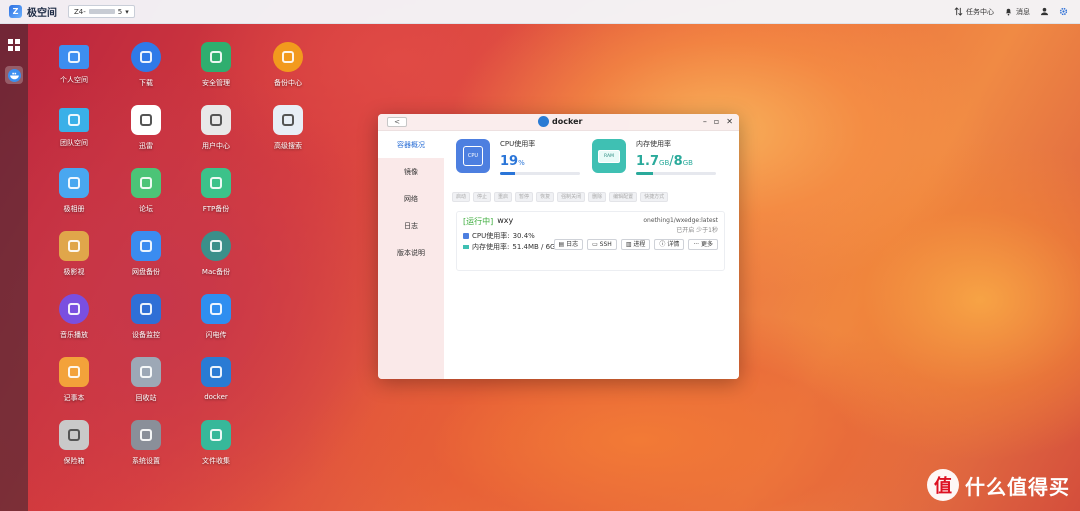  What do you see at coordinates (568, 244) in the screenshot?
I see `log-button: ▤ 日志` at bounding box center [568, 244].